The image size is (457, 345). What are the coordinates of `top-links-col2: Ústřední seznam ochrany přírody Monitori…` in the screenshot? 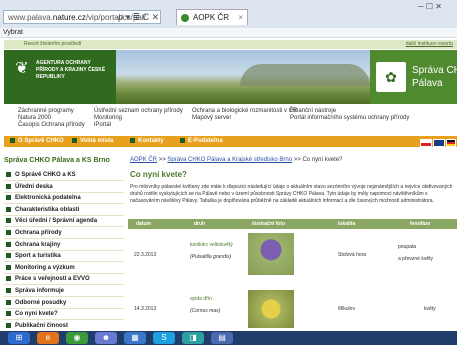 It's located at (138, 118).